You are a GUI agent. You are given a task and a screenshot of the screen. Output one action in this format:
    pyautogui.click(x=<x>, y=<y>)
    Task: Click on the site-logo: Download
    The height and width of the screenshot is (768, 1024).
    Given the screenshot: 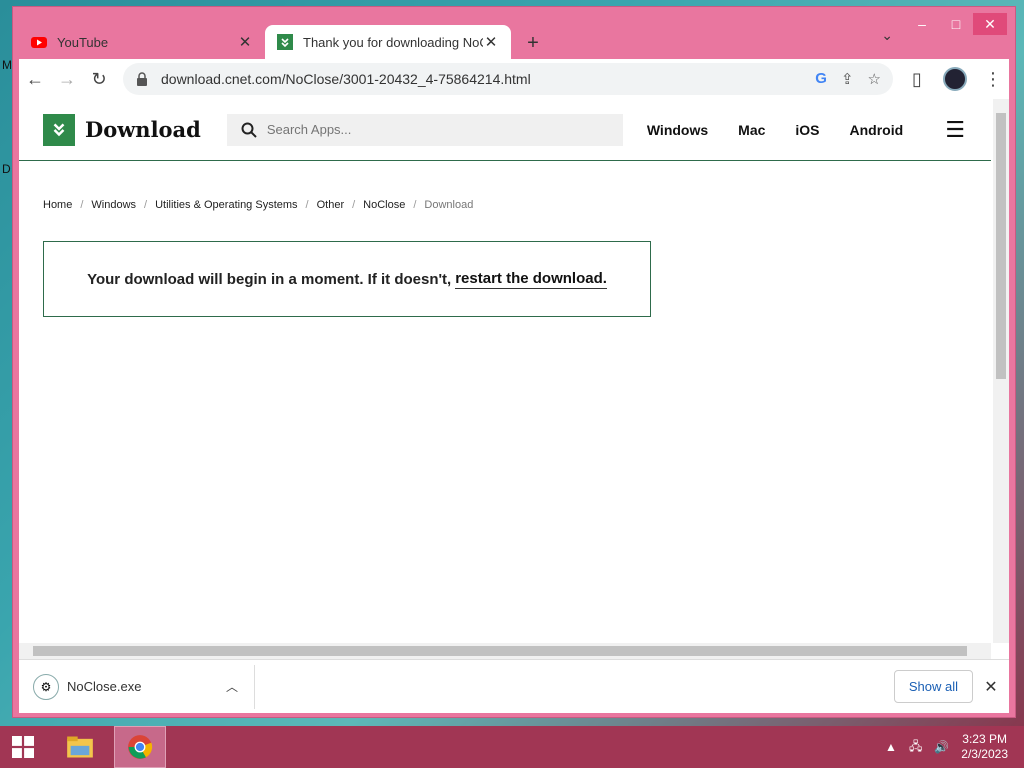 What is the action you would take?
    pyautogui.click(x=122, y=129)
    